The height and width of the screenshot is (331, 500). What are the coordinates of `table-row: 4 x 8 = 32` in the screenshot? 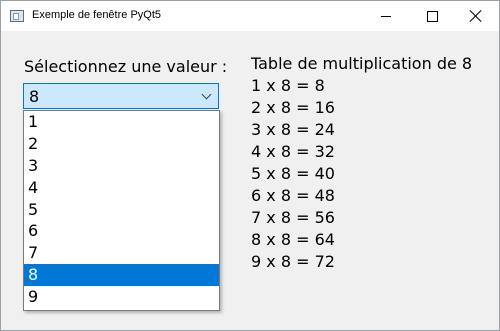 It's located at (293, 151).